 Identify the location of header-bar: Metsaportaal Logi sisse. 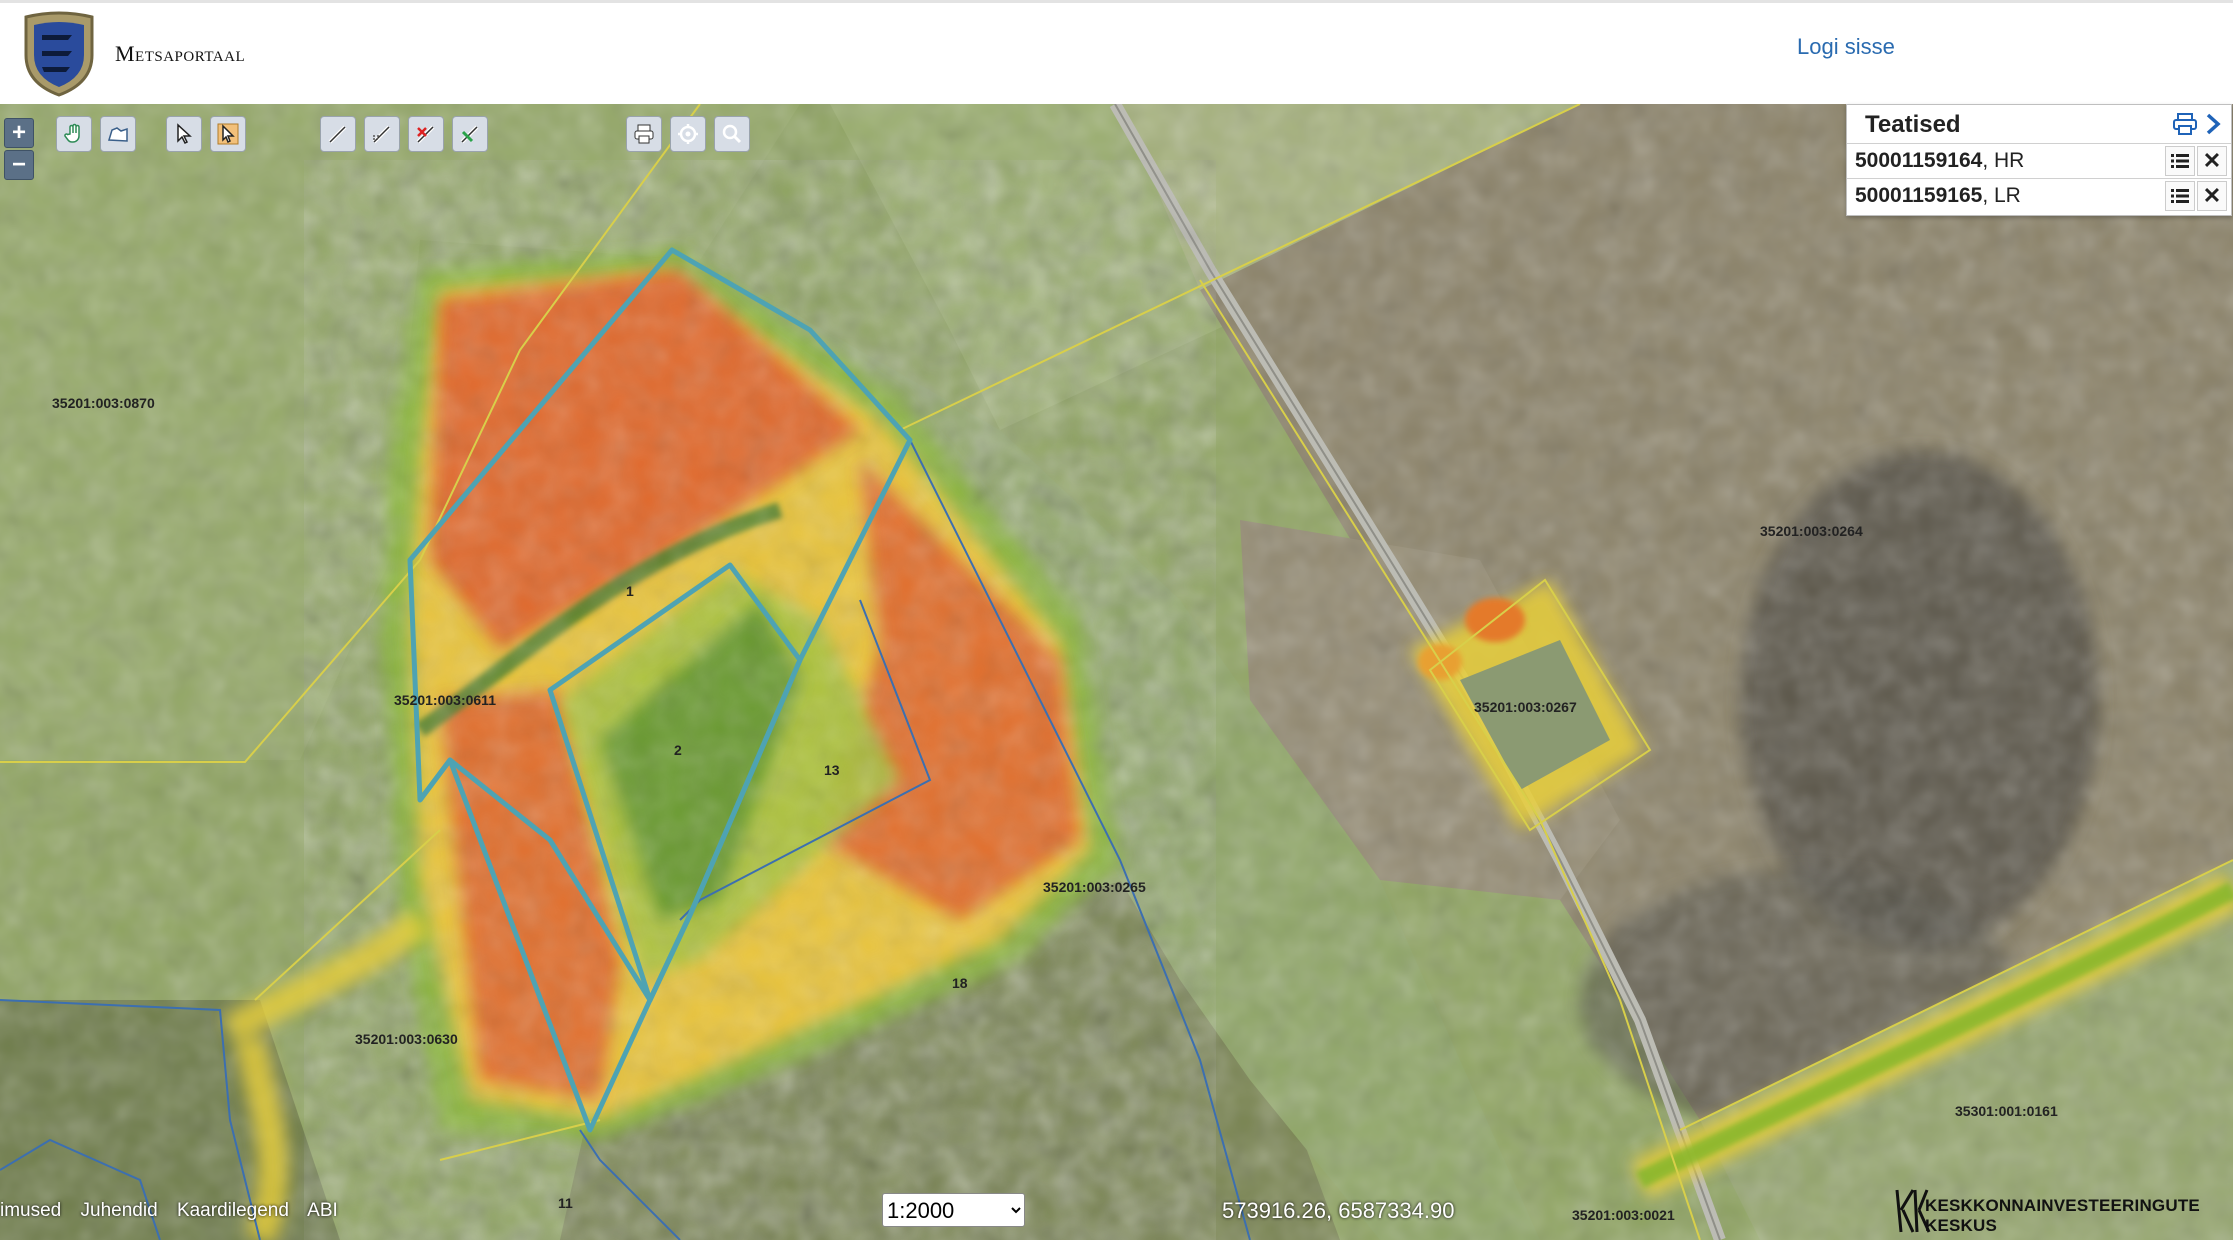
(1116, 52).